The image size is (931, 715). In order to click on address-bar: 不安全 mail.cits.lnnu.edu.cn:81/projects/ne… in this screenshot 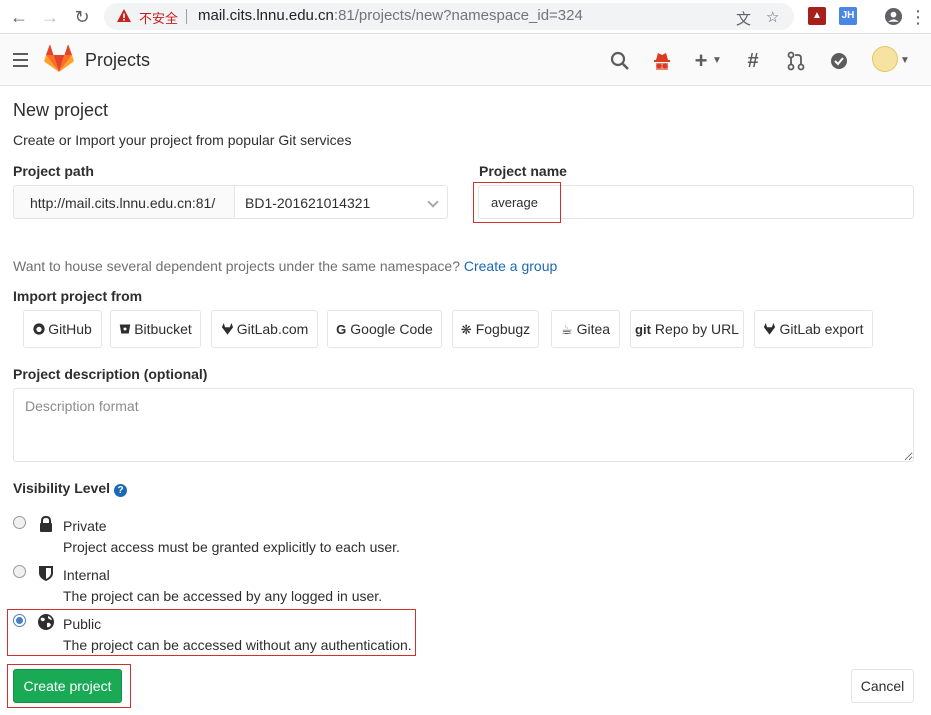, I will do `click(449, 16)`.